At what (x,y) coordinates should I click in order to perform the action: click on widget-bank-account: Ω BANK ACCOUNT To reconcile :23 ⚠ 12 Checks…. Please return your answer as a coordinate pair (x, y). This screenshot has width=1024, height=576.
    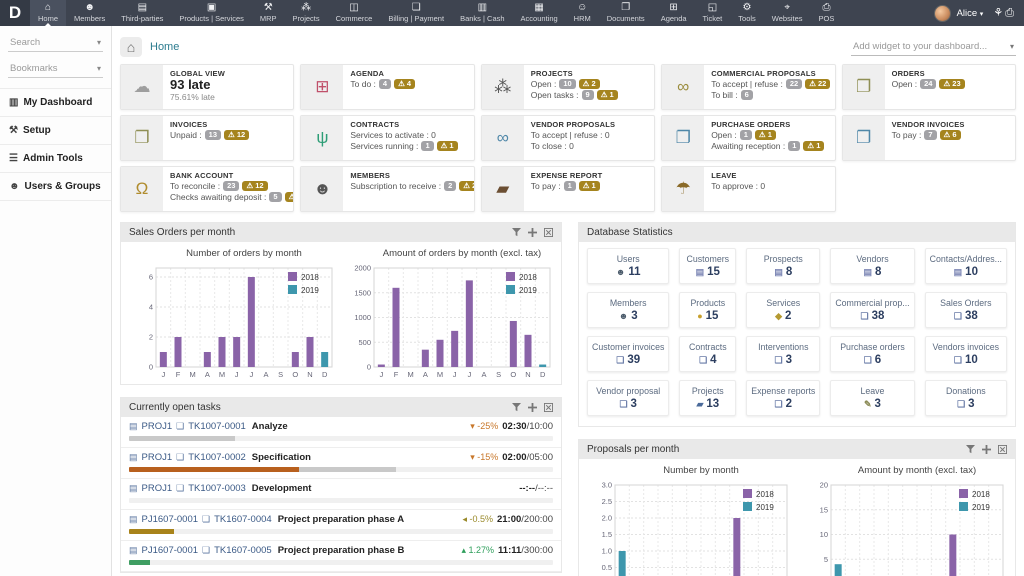
    Looking at the image, I should click on (207, 189).